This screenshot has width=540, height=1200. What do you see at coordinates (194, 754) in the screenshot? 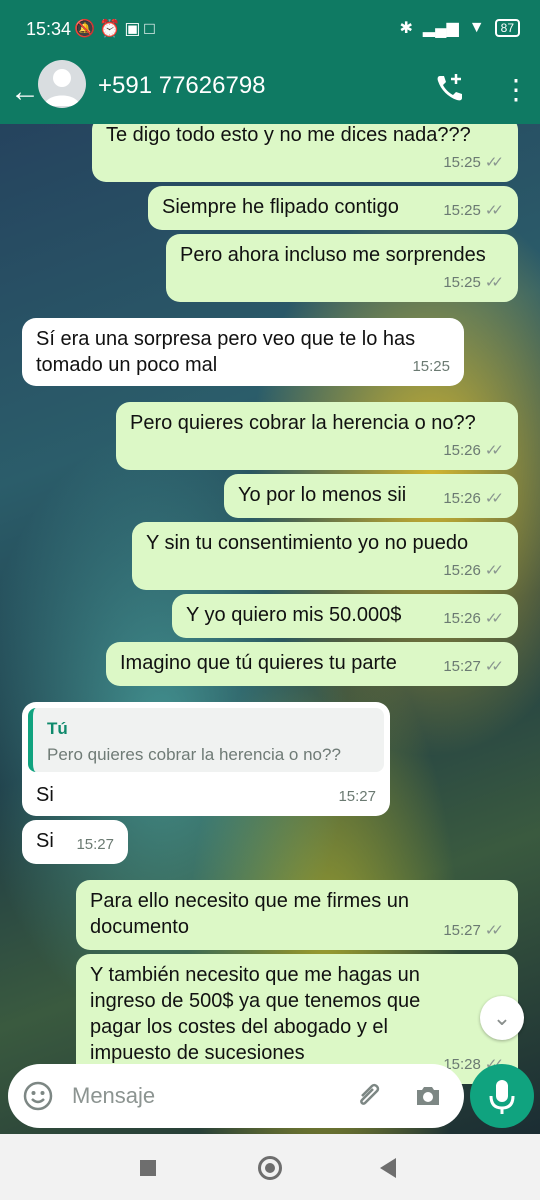
I see `quoted-text: Pero quieres cobrar la herencia o no??` at bounding box center [194, 754].